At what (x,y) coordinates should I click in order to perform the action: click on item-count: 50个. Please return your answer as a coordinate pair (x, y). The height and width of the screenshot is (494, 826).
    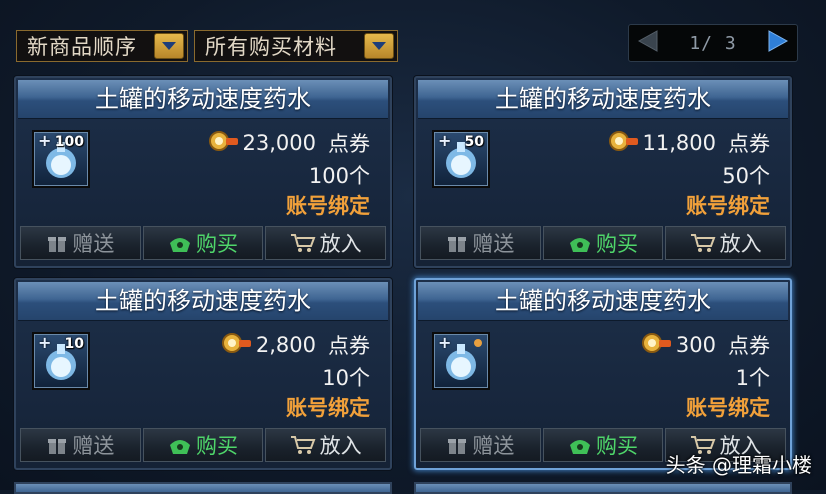
    Looking at the image, I should click on (746, 176).